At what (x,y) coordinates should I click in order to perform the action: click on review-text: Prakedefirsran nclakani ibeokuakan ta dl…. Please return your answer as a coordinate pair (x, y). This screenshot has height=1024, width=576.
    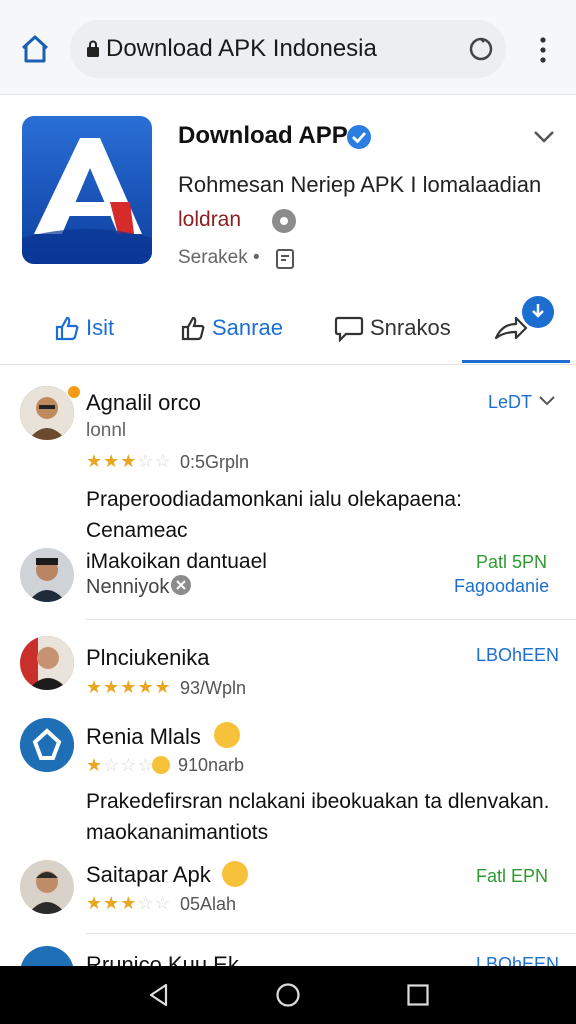
    Looking at the image, I should click on (321, 817).